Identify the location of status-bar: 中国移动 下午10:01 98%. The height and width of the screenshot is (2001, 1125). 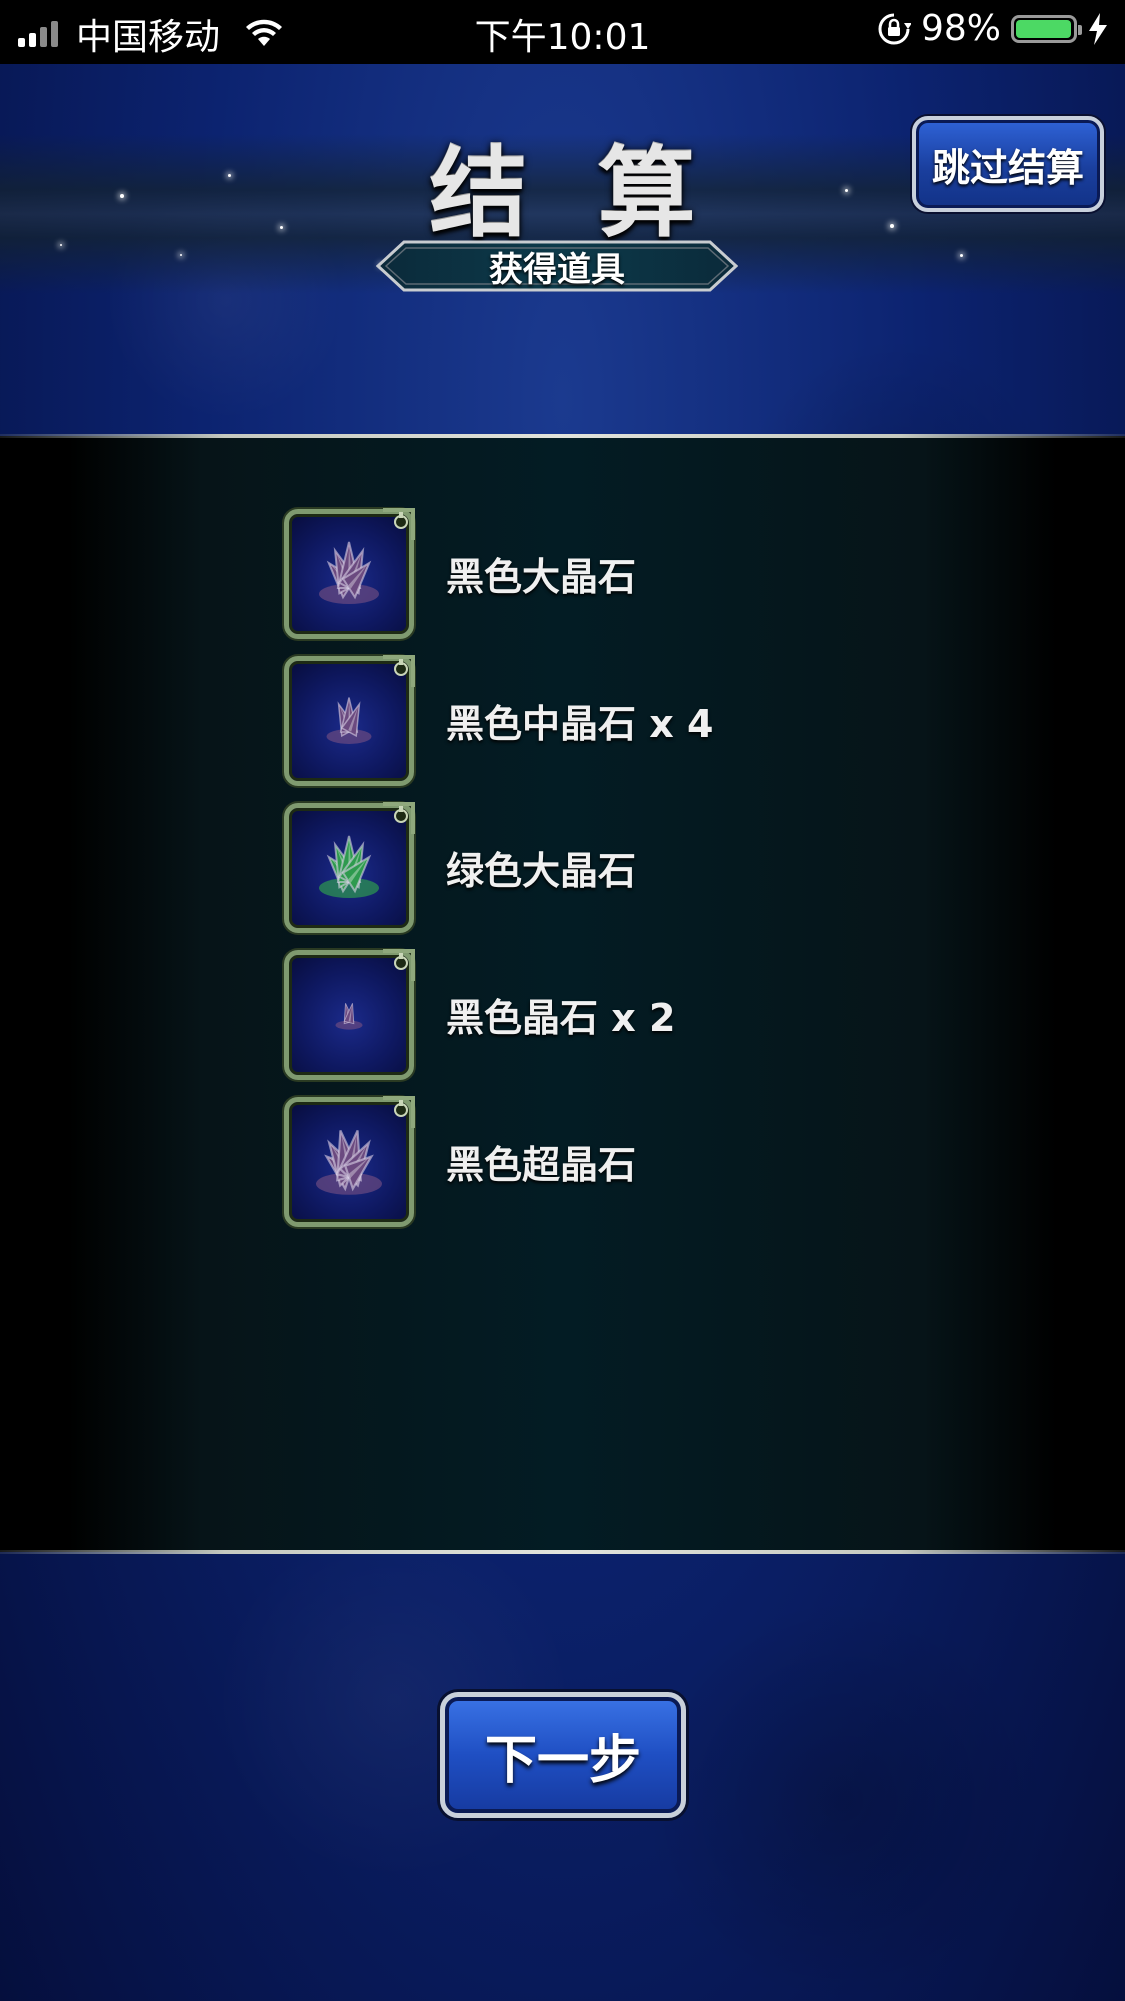
(562, 32).